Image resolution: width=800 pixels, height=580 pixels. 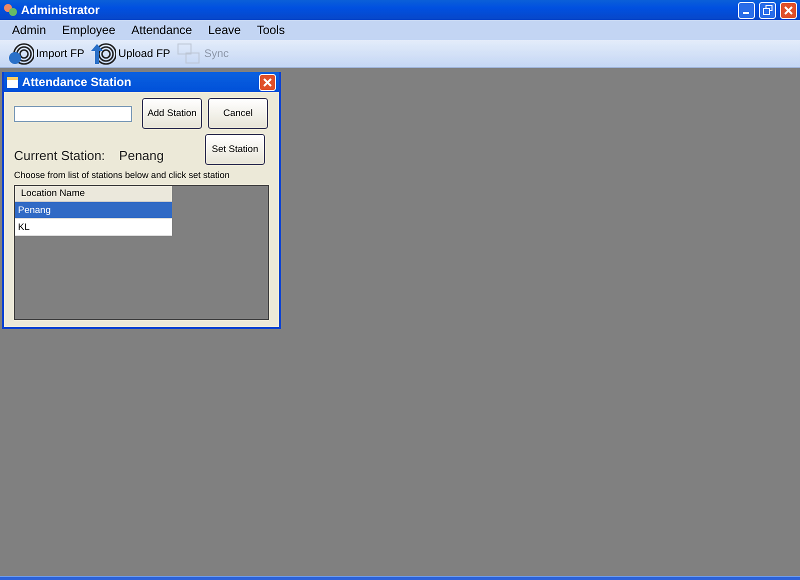 What do you see at coordinates (238, 113) in the screenshot?
I see `cancel-button: Cancel` at bounding box center [238, 113].